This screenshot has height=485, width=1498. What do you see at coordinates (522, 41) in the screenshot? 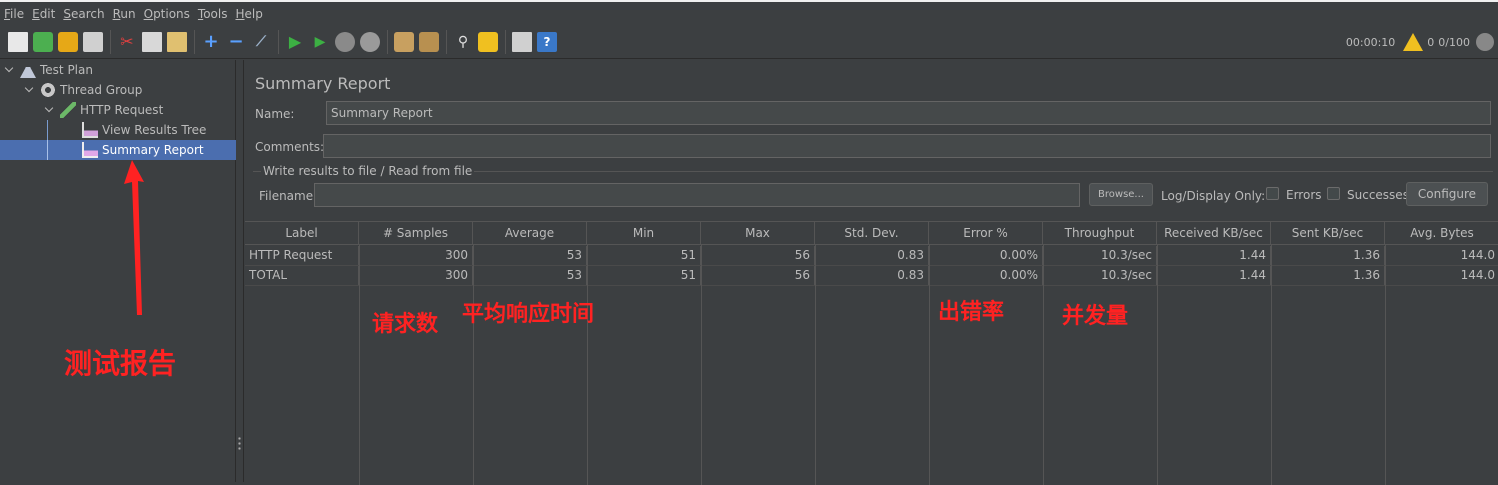
I see `function-helper-icon` at bounding box center [522, 41].